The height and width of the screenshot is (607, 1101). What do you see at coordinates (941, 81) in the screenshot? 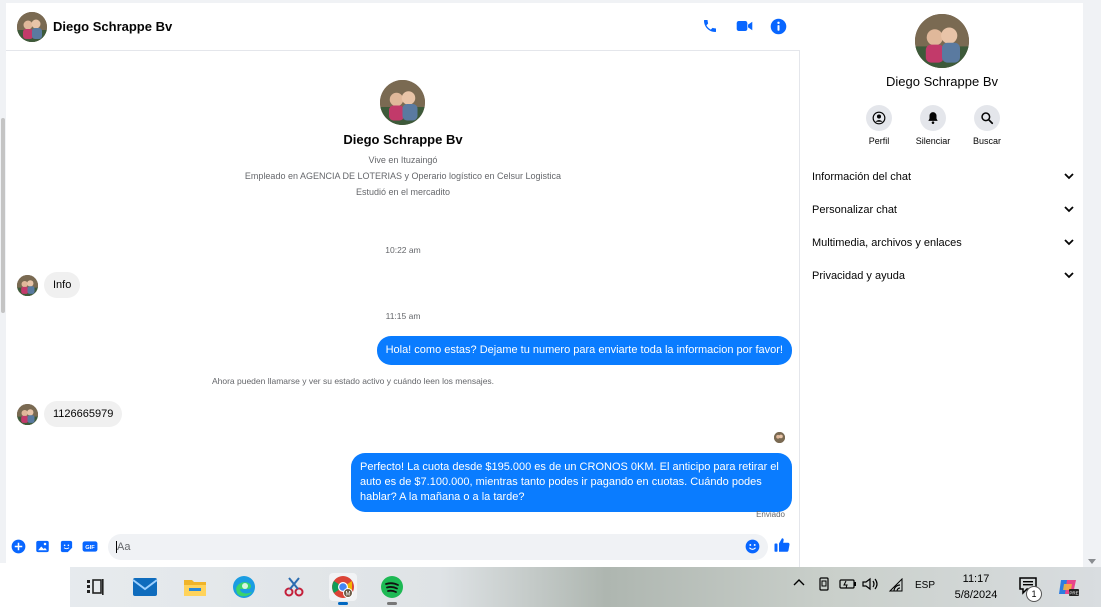
I see `details-name: Diego Schrappe Bv` at bounding box center [941, 81].